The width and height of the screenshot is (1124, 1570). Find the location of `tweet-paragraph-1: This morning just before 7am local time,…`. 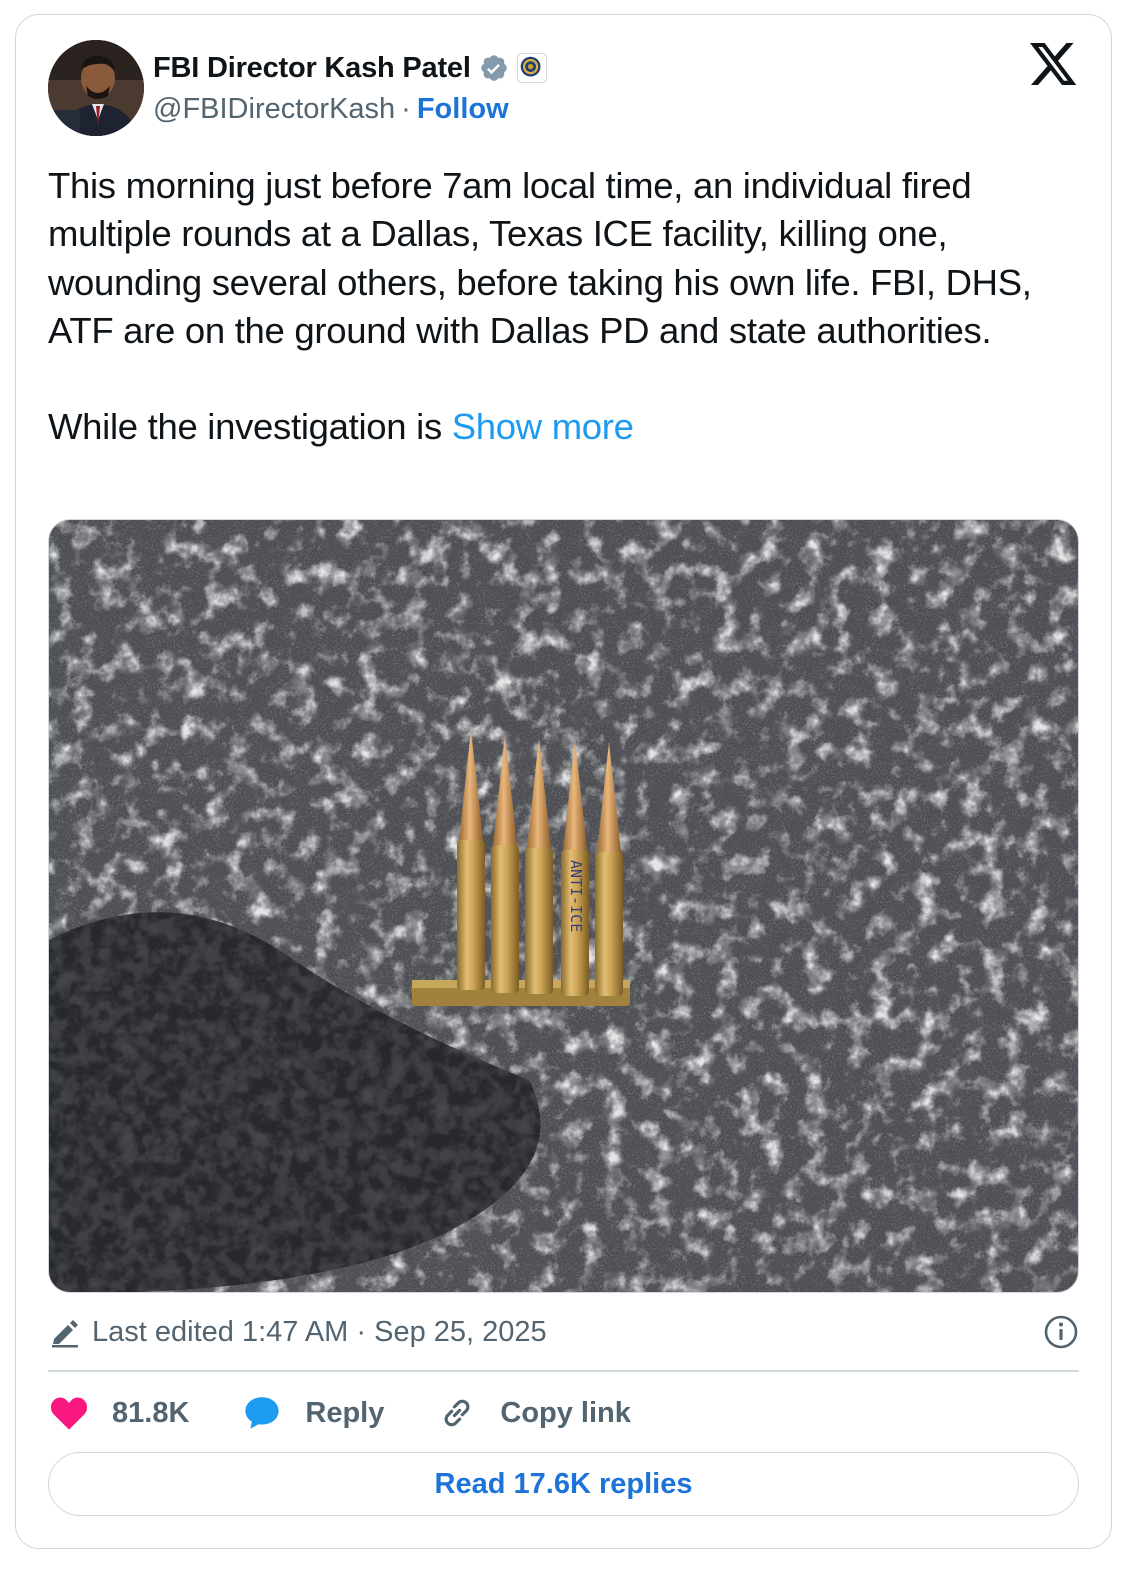

tweet-paragraph-1: This morning just before 7am local time,… is located at coordinates (540, 258).